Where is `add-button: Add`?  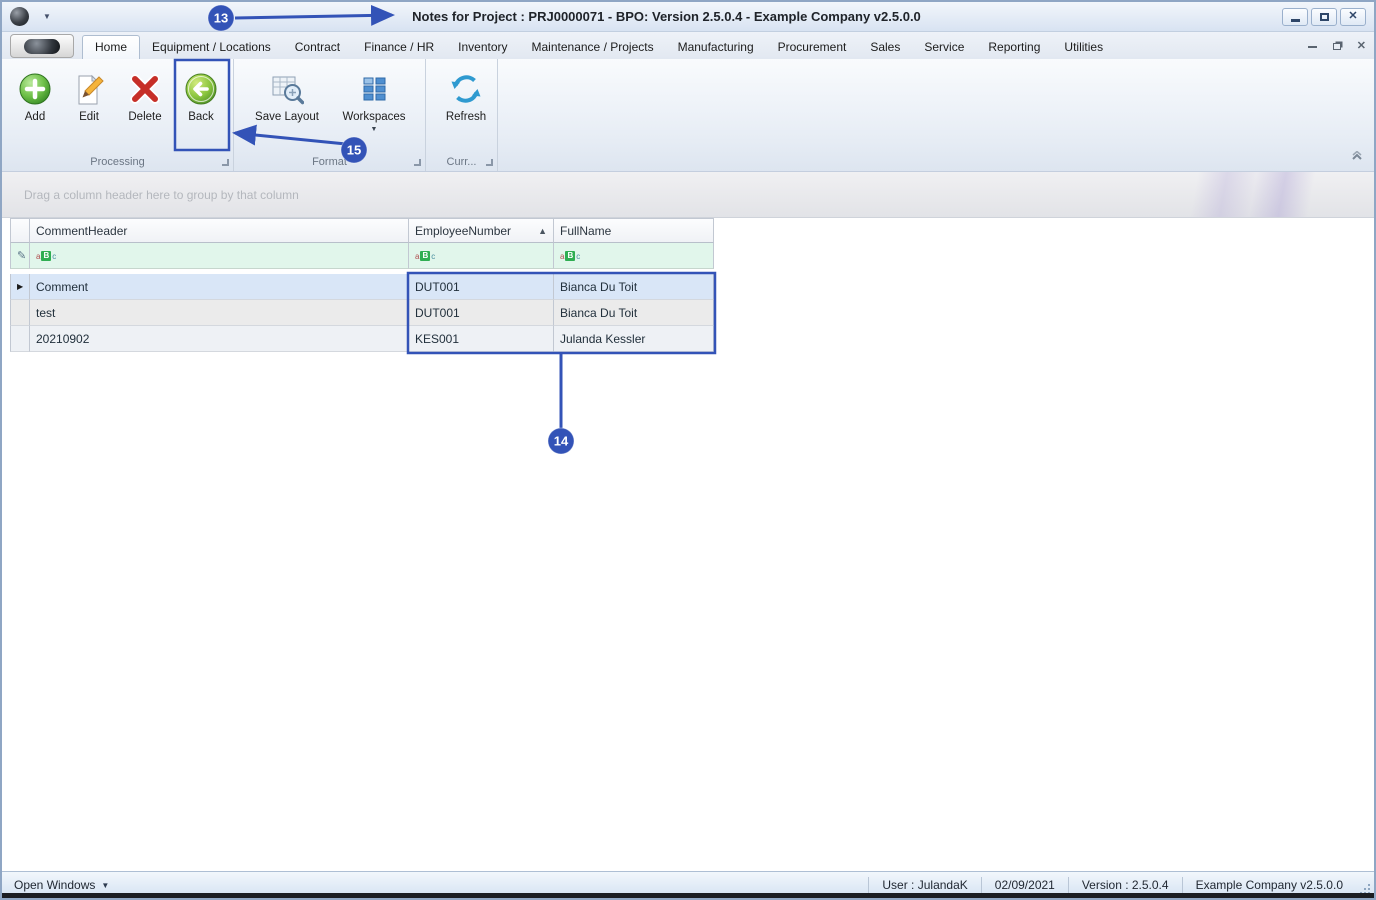 add-button: Add is located at coordinates (35, 97).